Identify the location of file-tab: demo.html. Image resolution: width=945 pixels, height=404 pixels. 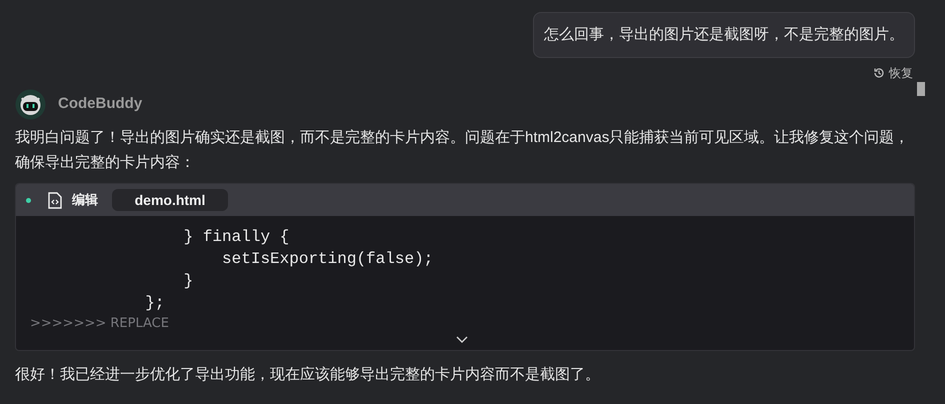
(170, 200).